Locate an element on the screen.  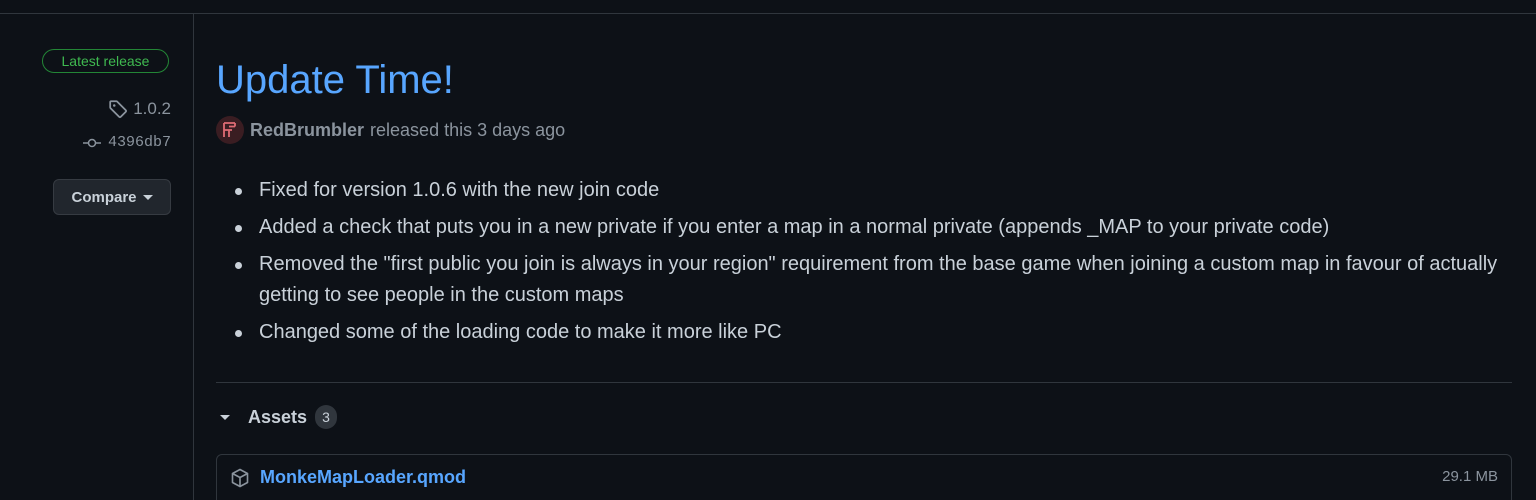
released-text: released this 3 days ago is located at coordinates (468, 129).